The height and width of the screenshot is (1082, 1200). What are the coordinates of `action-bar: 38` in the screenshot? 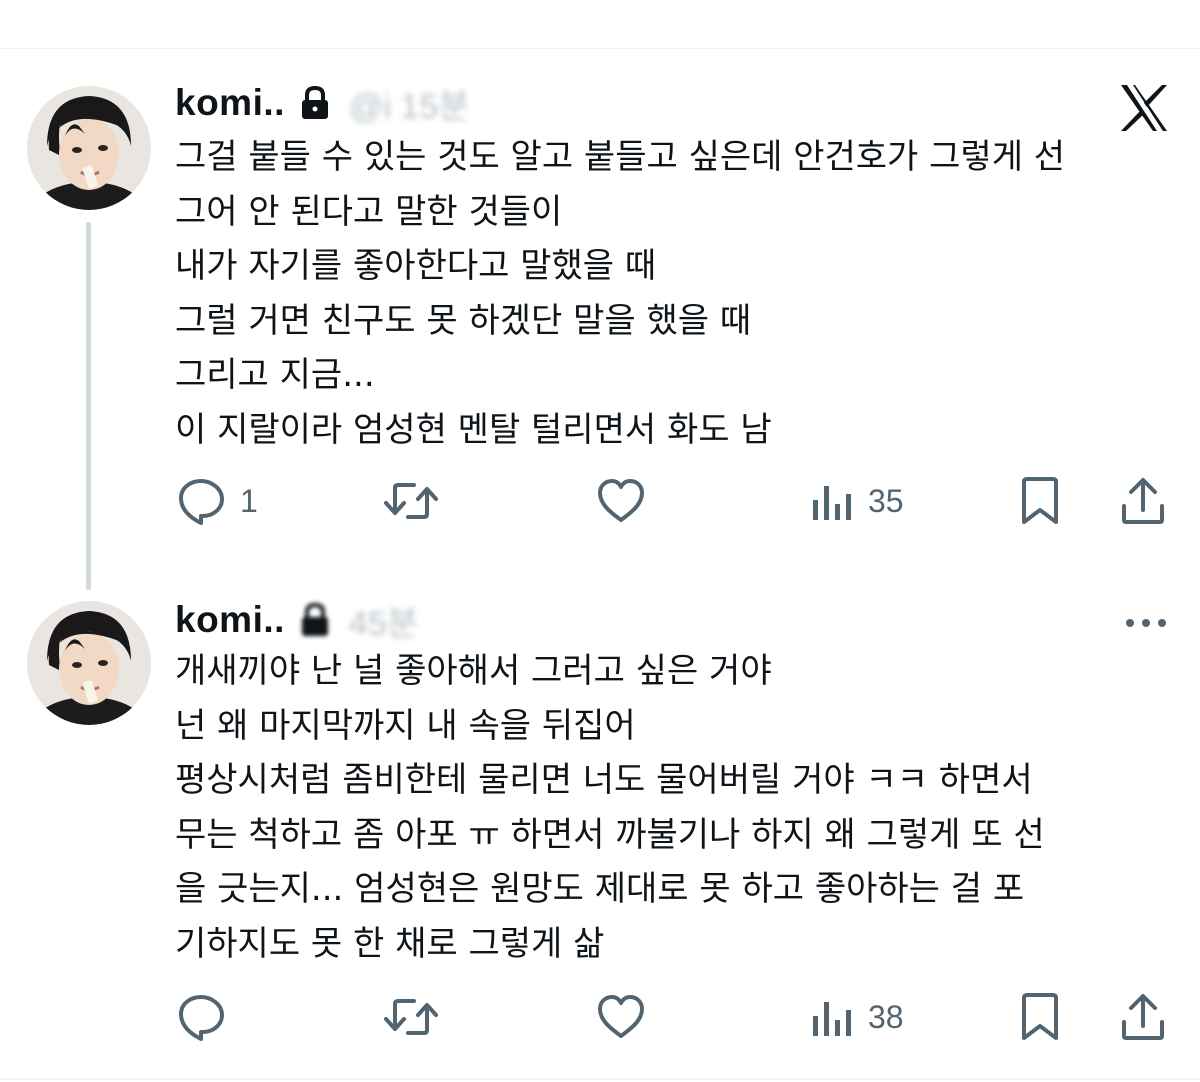 It's located at (600, 1017).